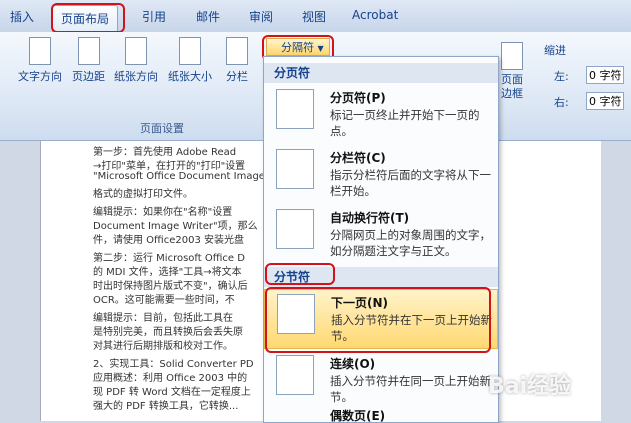  Describe the element at coordinates (561, 76) in the screenshot. I see `indent-left-label: 左:` at that location.